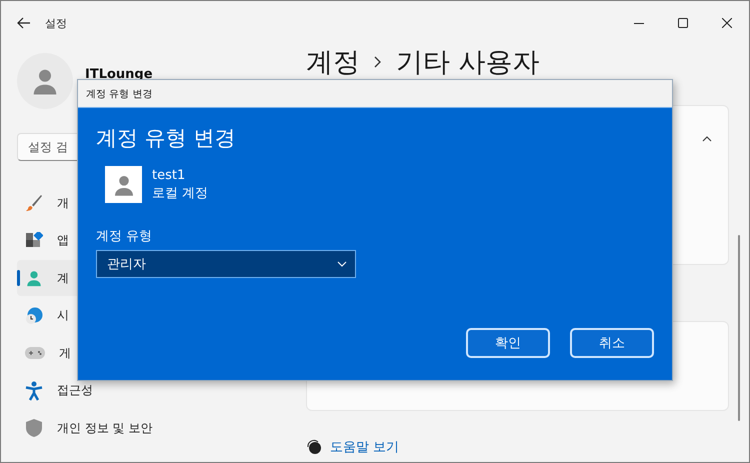 The width and height of the screenshot is (750, 463). I want to click on window-title: 설정, so click(56, 23).